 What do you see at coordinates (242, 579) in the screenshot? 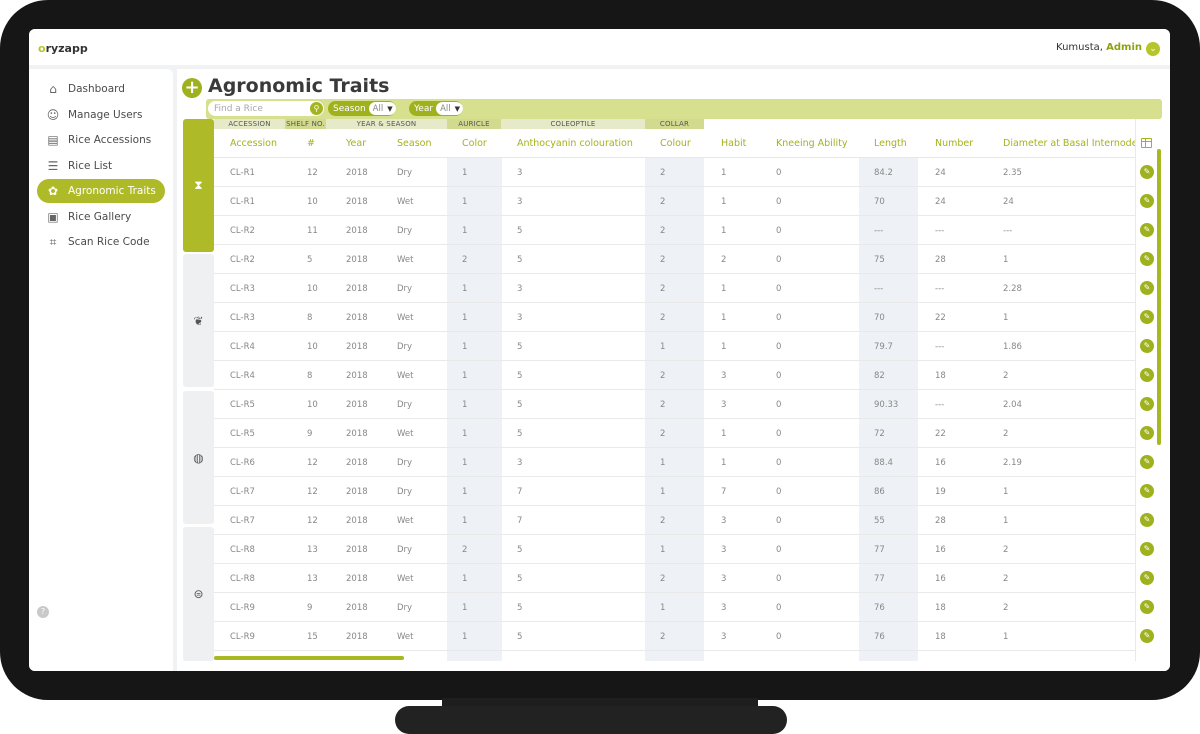
I see `cell-accession: CL-R8` at bounding box center [242, 579].